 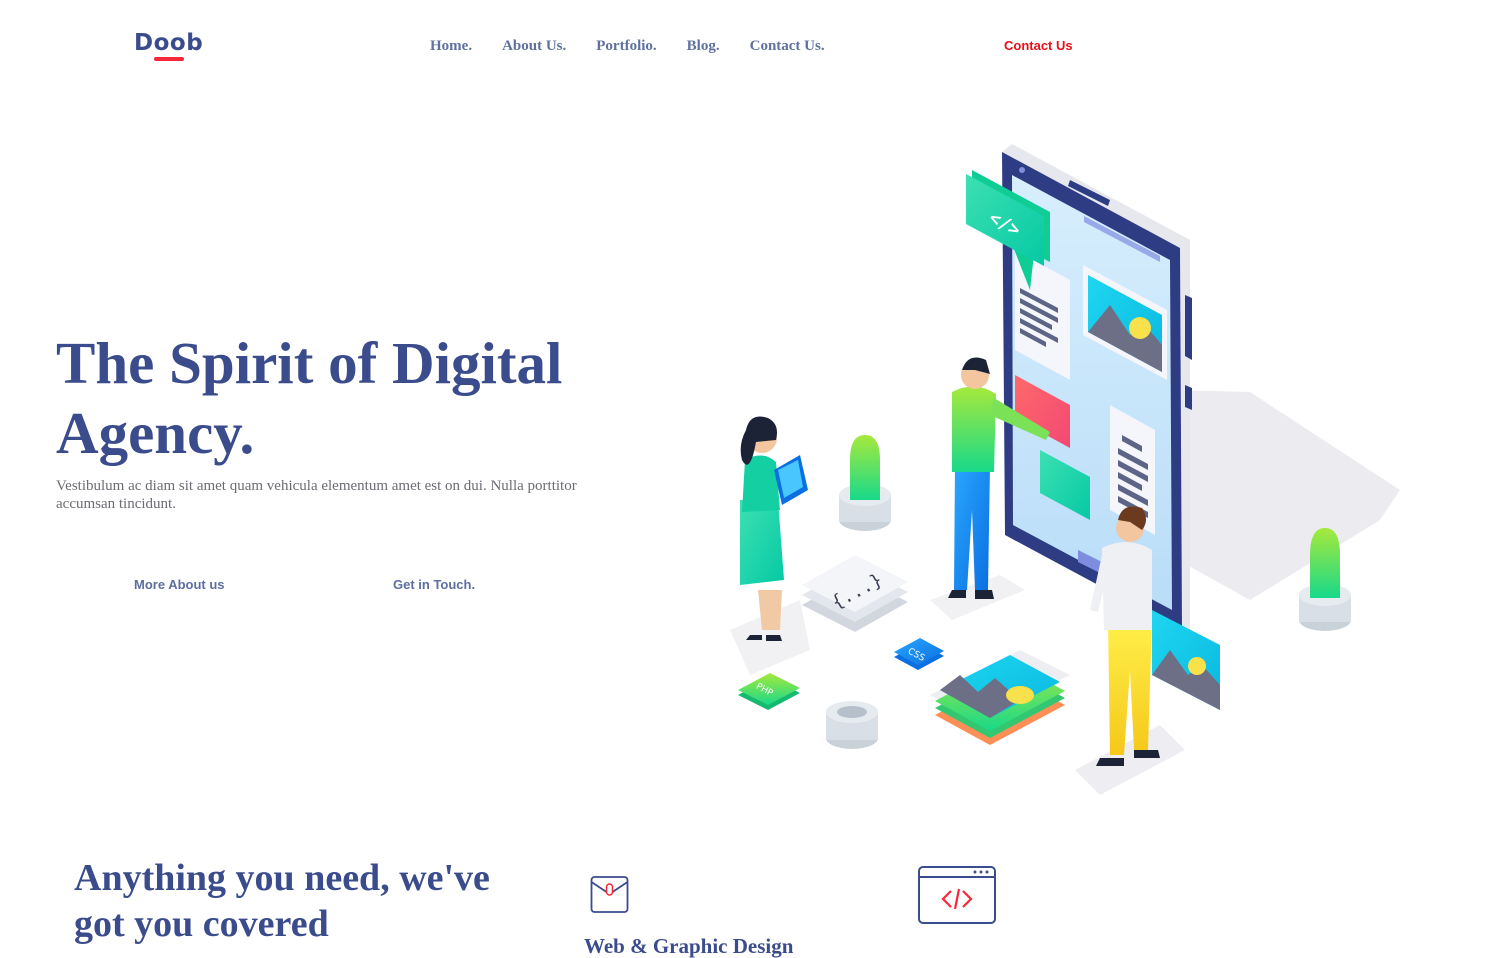 What do you see at coordinates (434, 585) in the screenshot?
I see `get-in-touch-button: Get in Touch.` at bounding box center [434, 585].